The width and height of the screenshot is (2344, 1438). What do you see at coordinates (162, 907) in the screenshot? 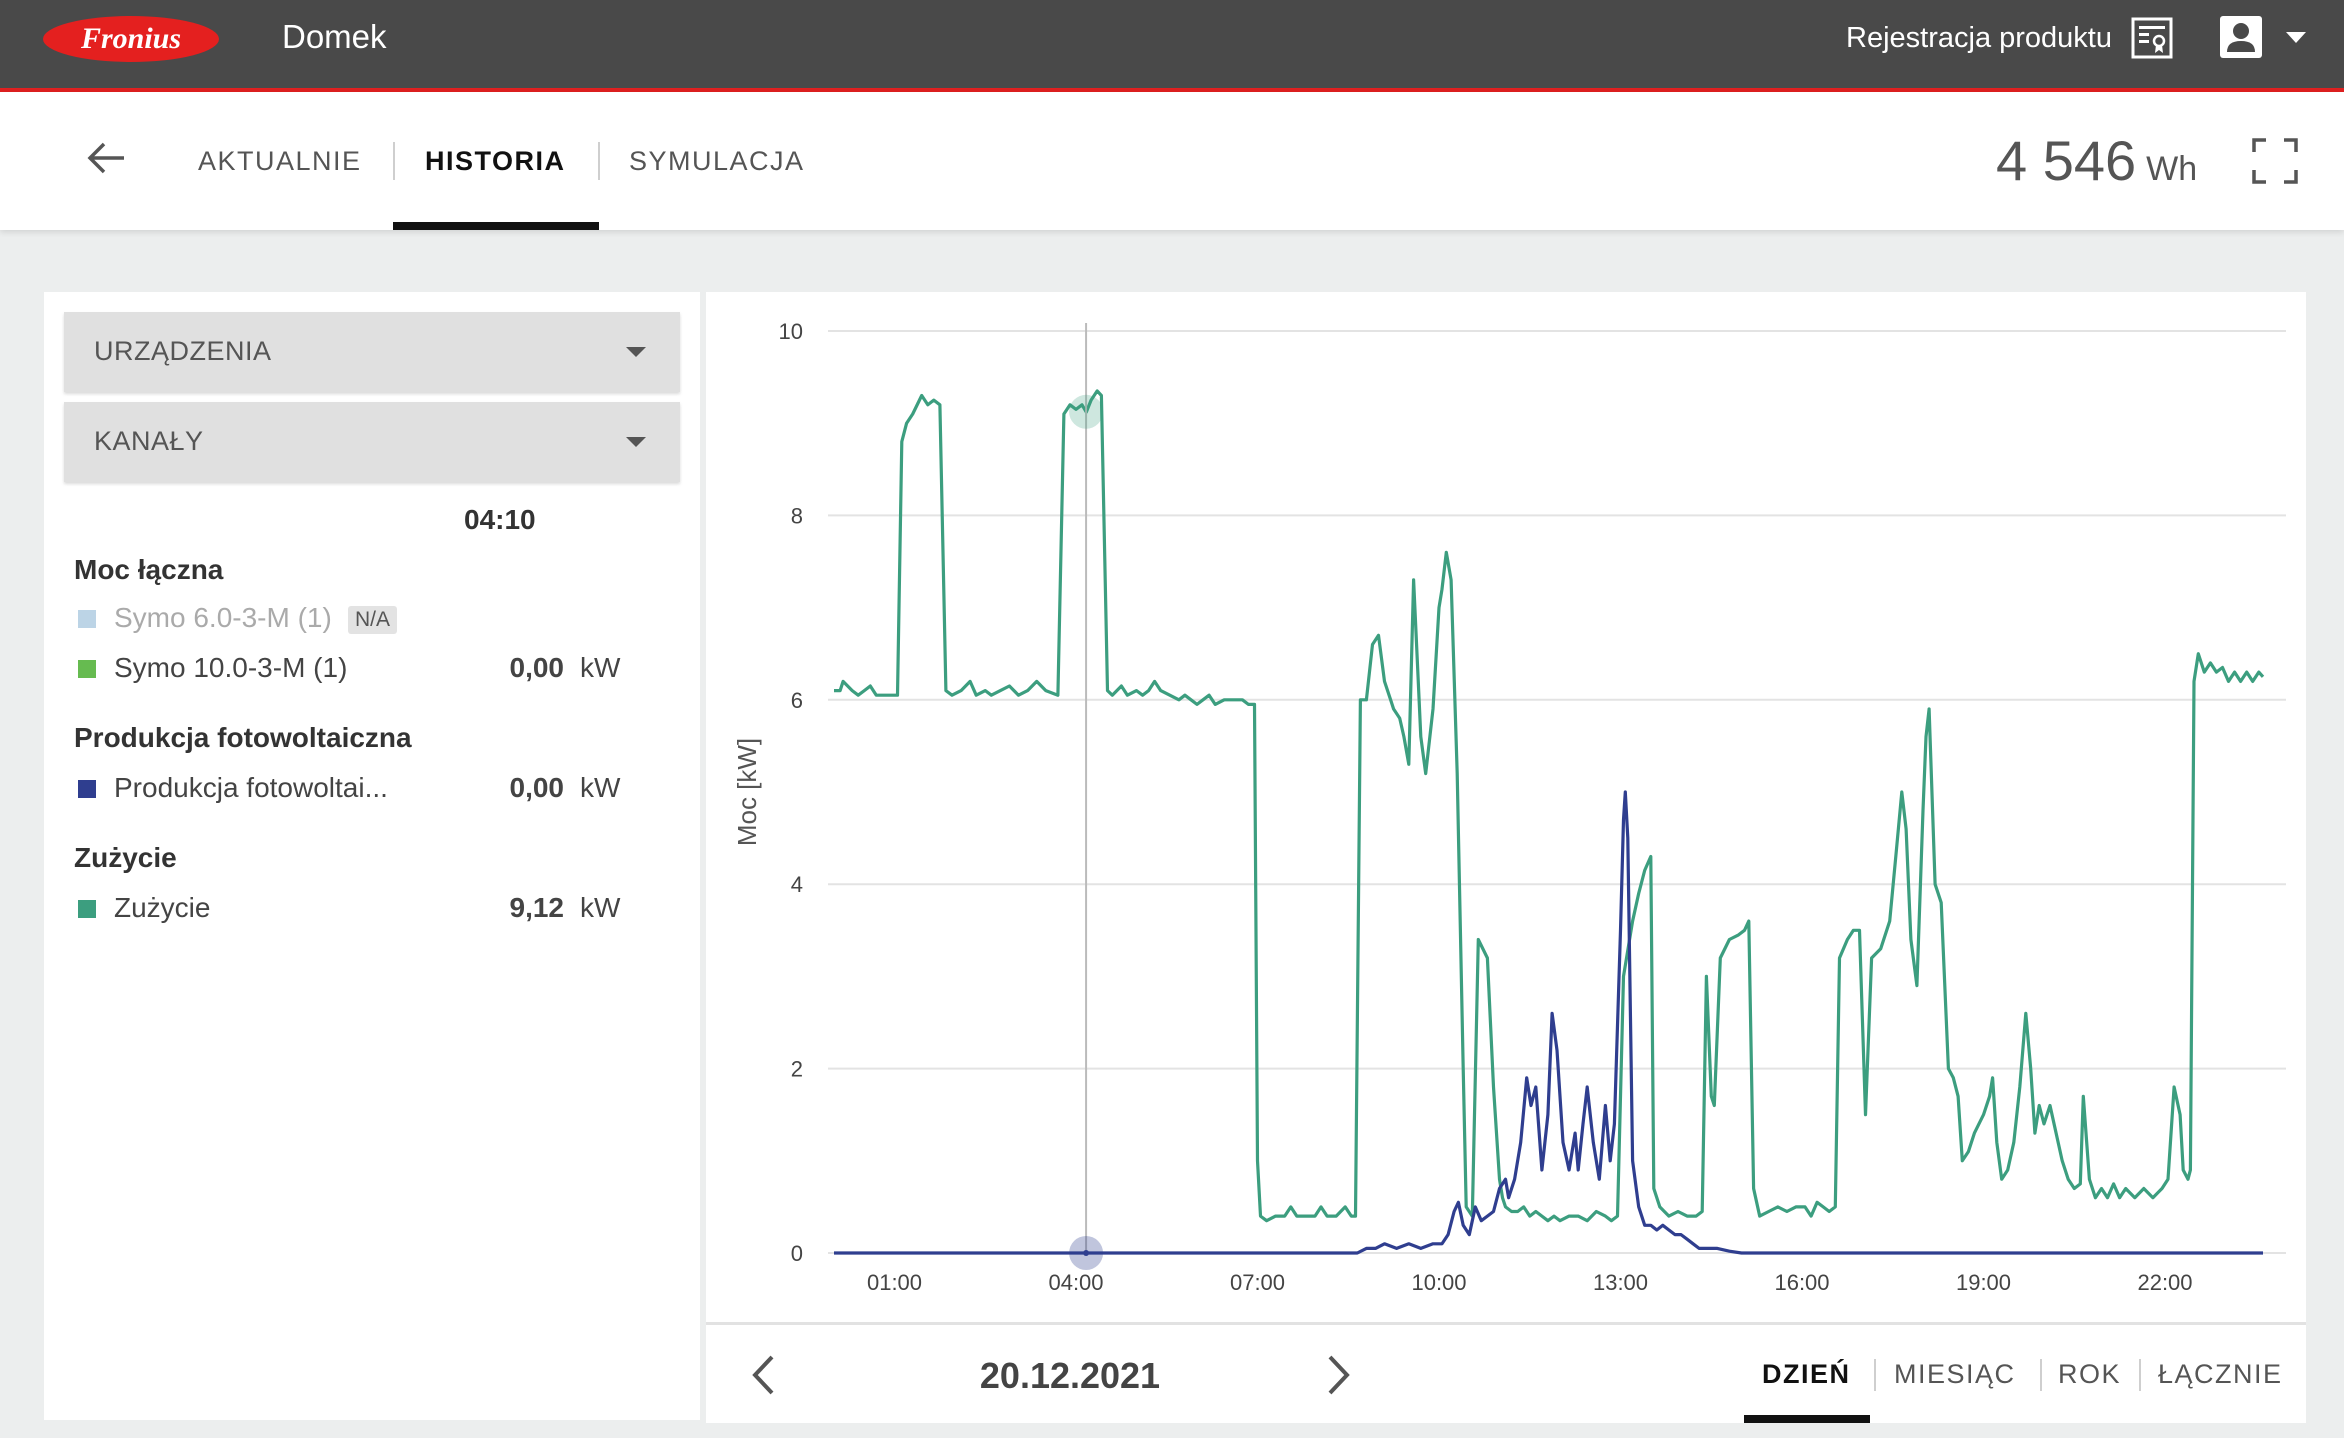
I see `channel-name: Zużycie` at bounding box center [162, 907].